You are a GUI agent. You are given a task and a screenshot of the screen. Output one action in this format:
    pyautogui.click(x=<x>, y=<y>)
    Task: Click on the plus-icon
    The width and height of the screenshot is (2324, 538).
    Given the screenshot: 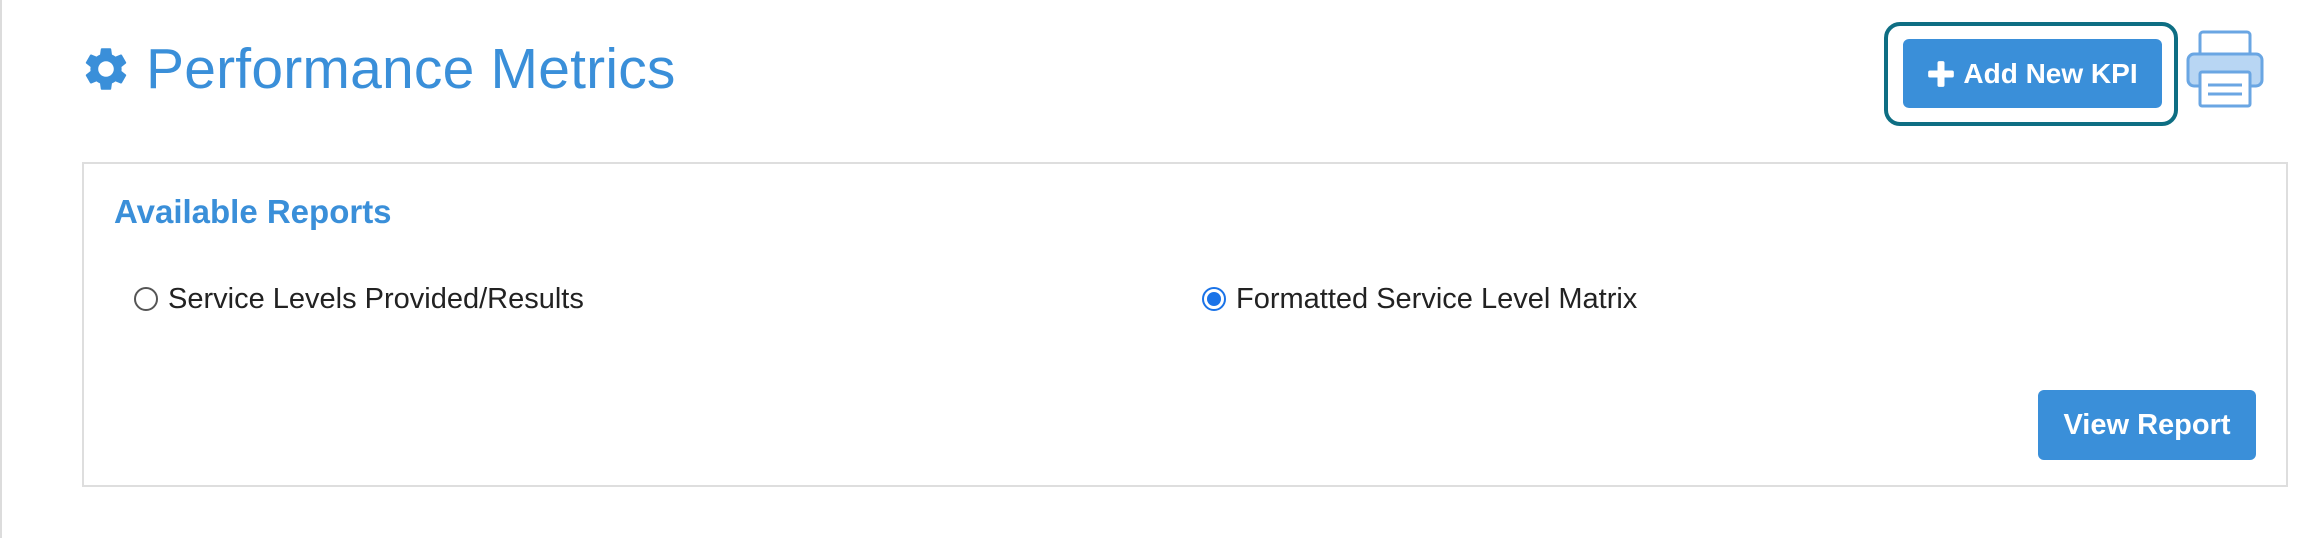 What is the action you would take?
    pyautogui.click(x=1941, y=73)
    